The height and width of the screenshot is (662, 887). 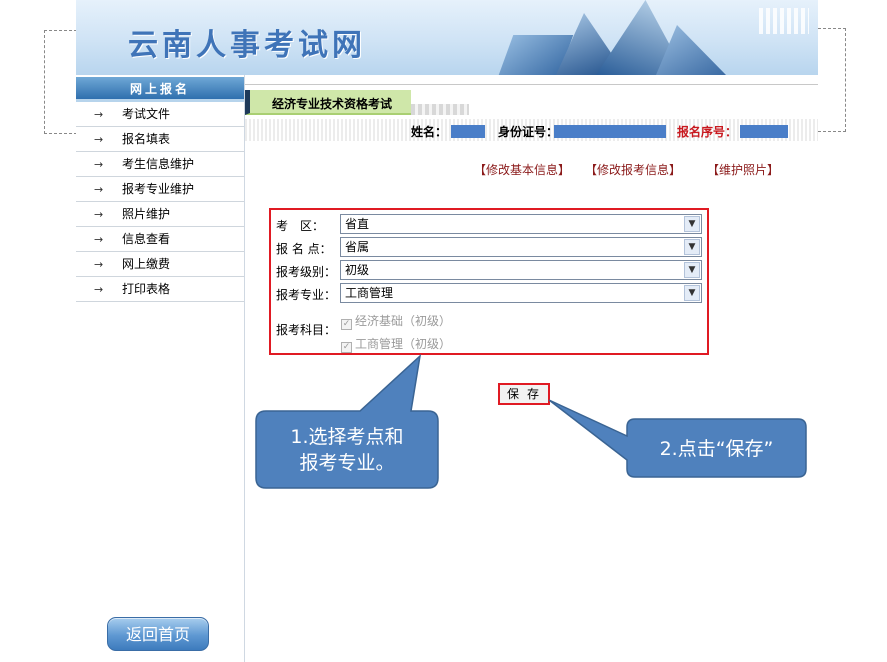 I want to click on sidebar-item-label: 报考专业维护, so click(x=158, y=189).